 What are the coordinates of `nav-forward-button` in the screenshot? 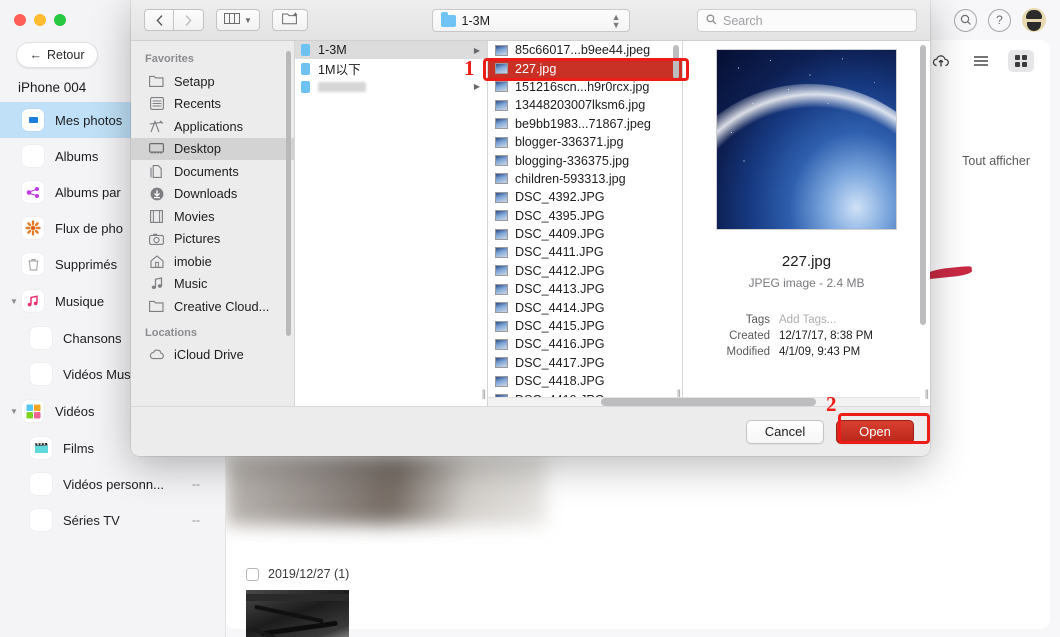 It's located at (189, 20).